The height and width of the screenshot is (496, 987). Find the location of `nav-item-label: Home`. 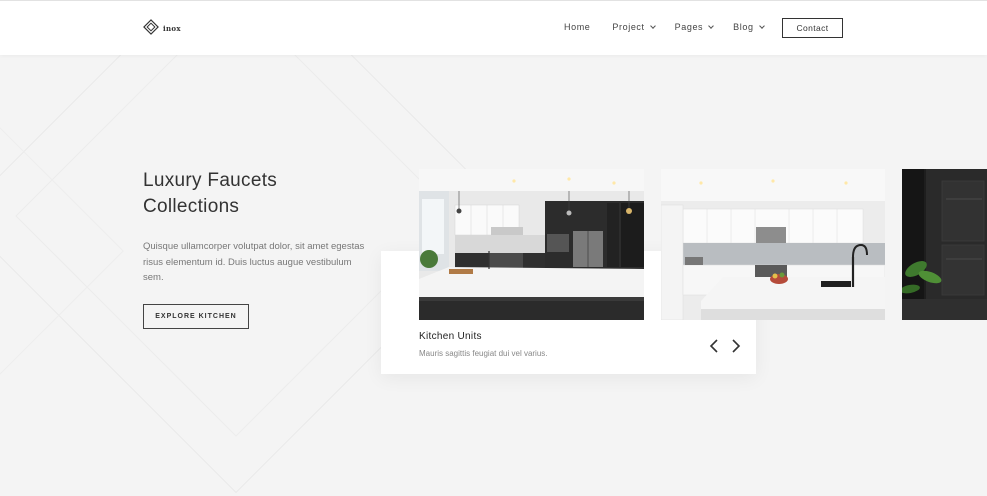

nav-item-label: Home is located at coordinates (577, 27).